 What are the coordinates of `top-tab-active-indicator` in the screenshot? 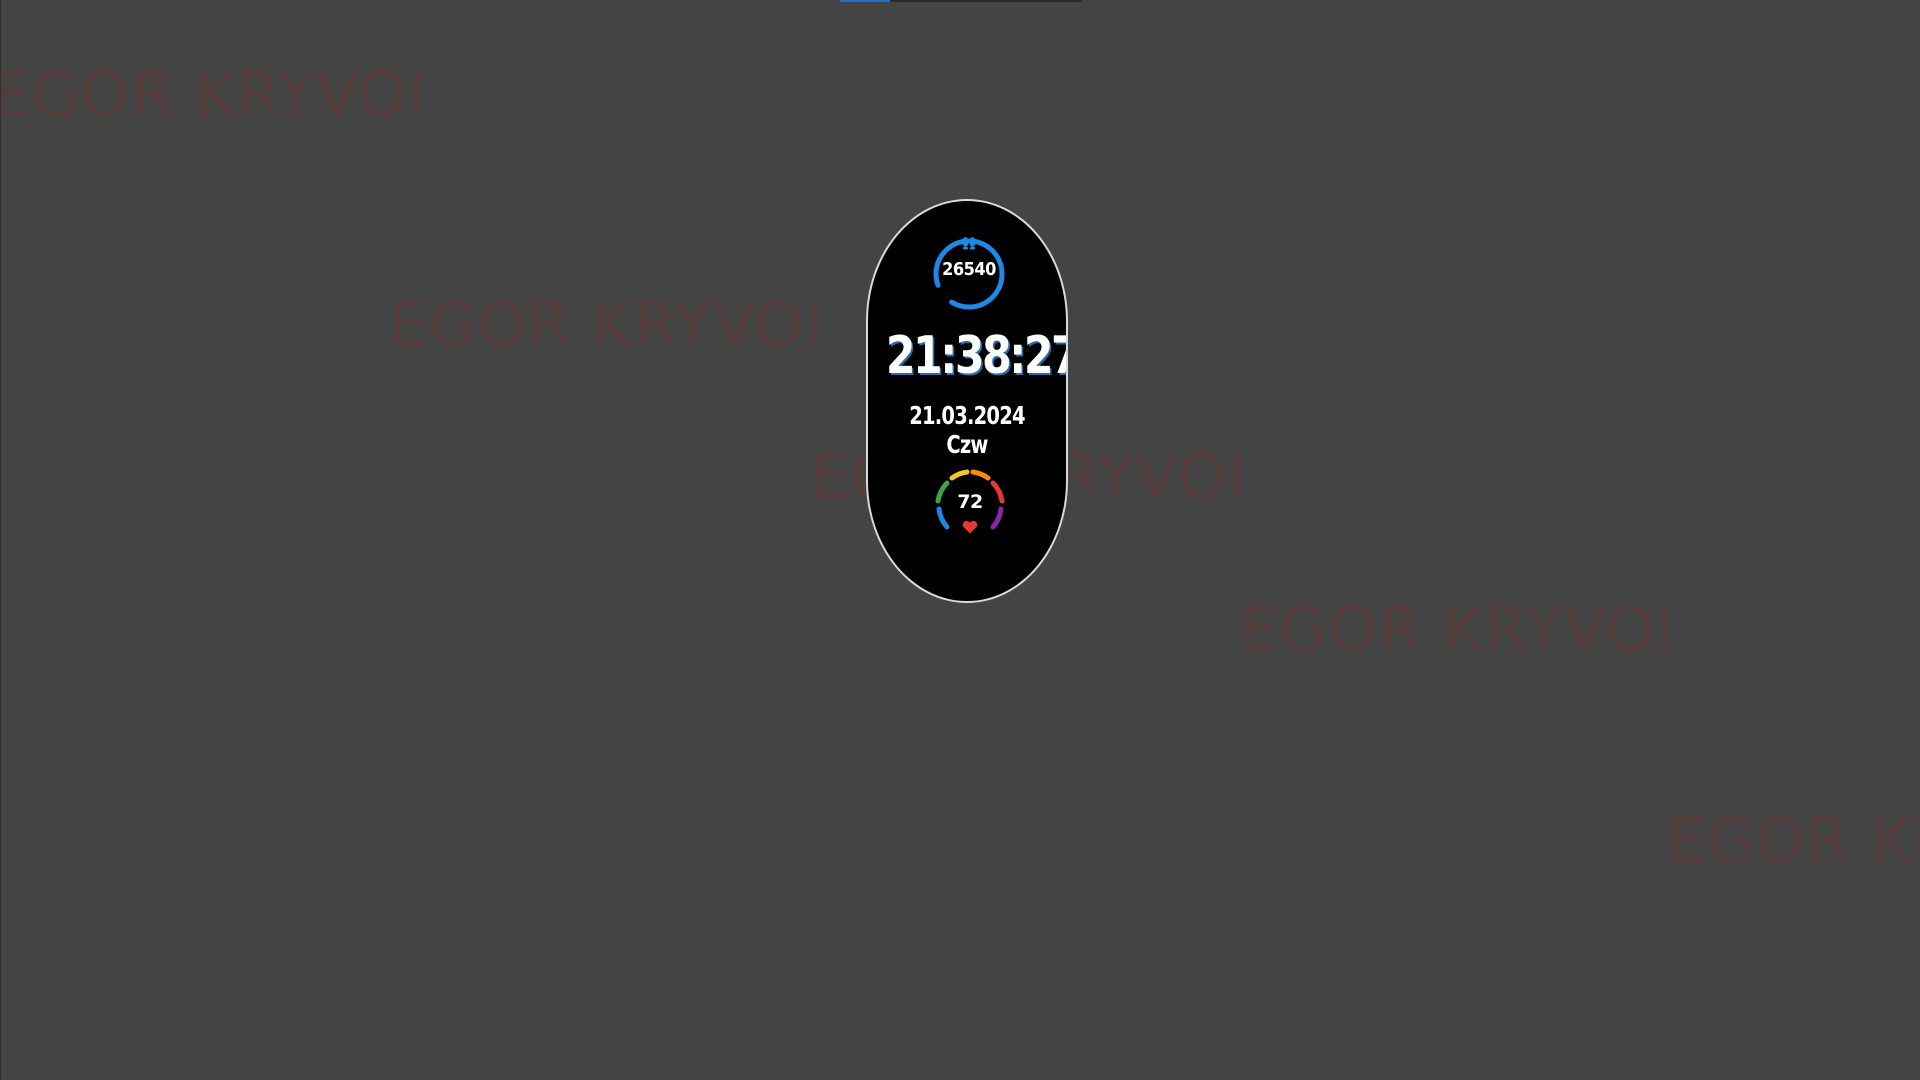 It's located at (865, 1).